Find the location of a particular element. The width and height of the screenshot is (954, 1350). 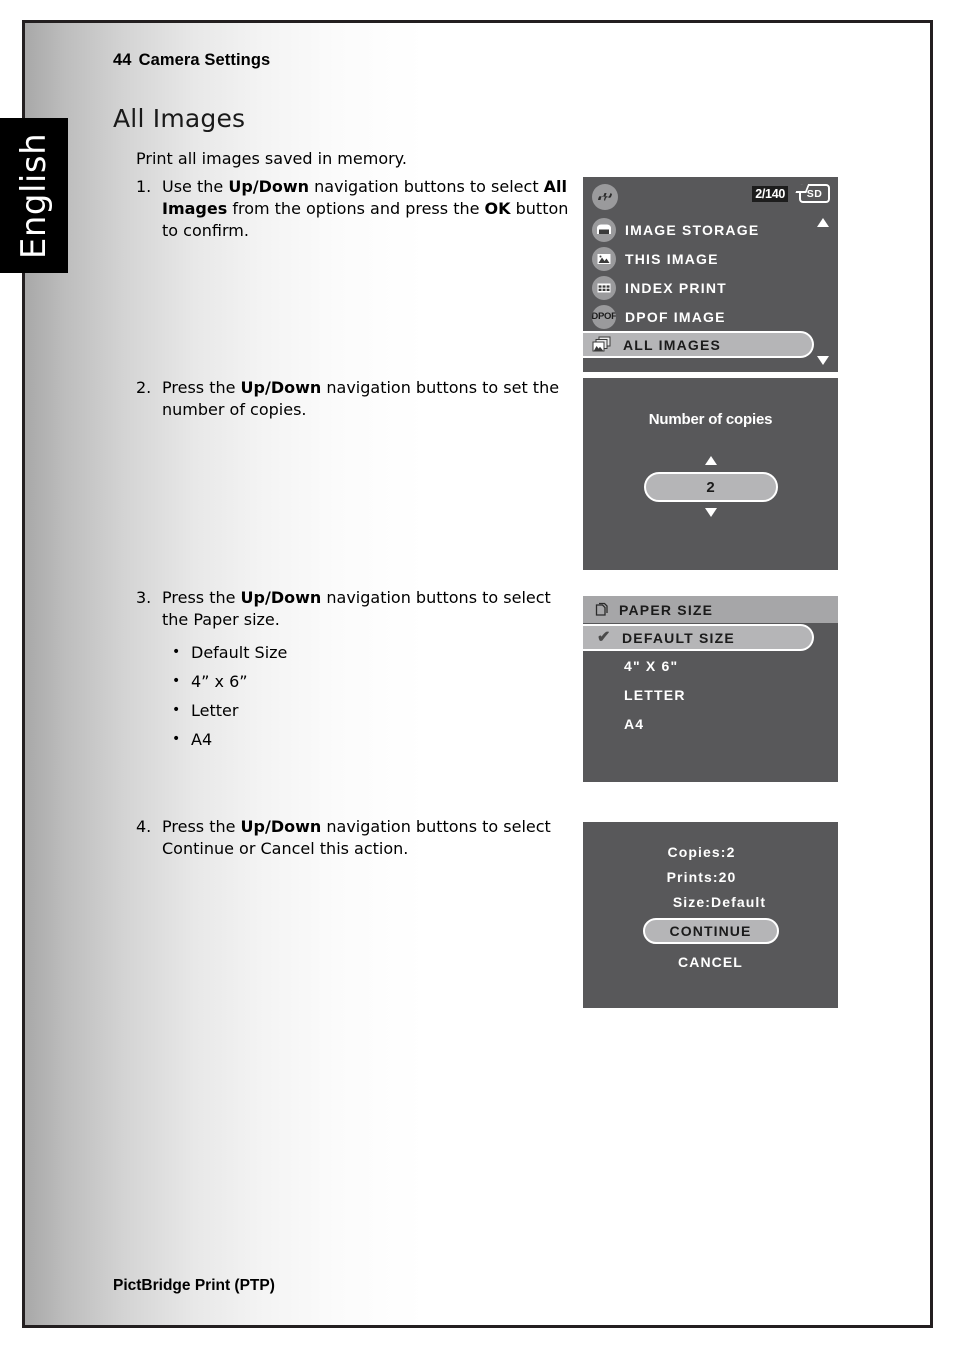

triangle-up-icon is located at coordinates (710, 460).